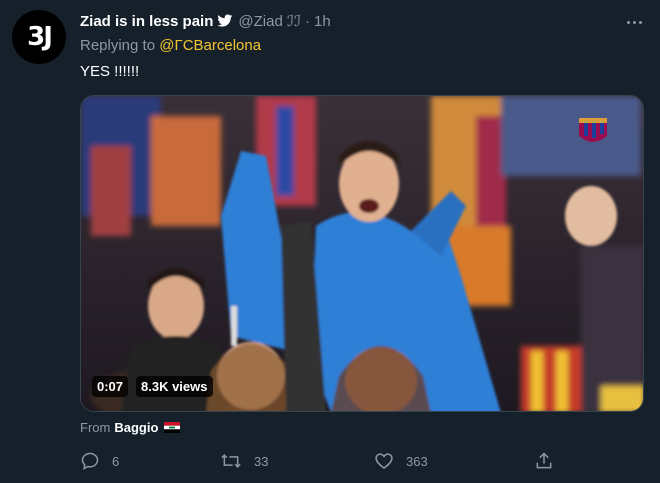  Describe the element at coordinates (136, 427) in the screenshot. I see `from-source-name: Baggio` at that location.